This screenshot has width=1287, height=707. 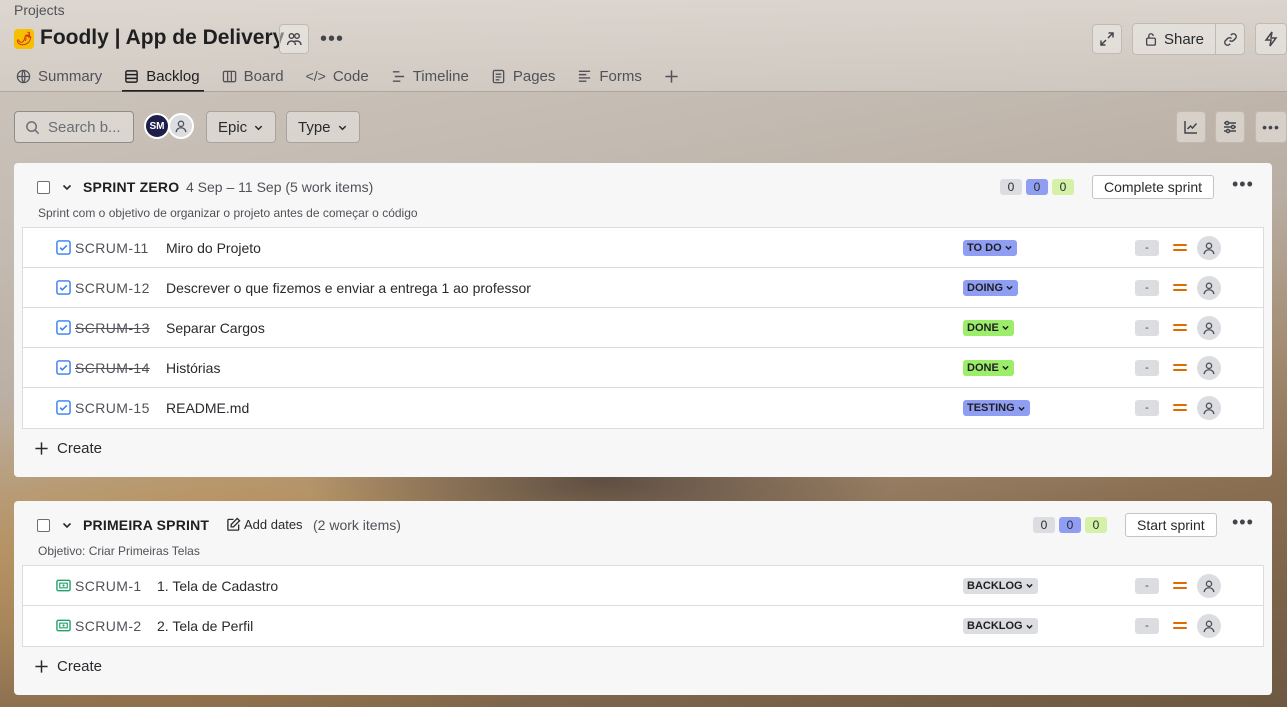 I want to click on story-icon, so click(x=63, y=625).